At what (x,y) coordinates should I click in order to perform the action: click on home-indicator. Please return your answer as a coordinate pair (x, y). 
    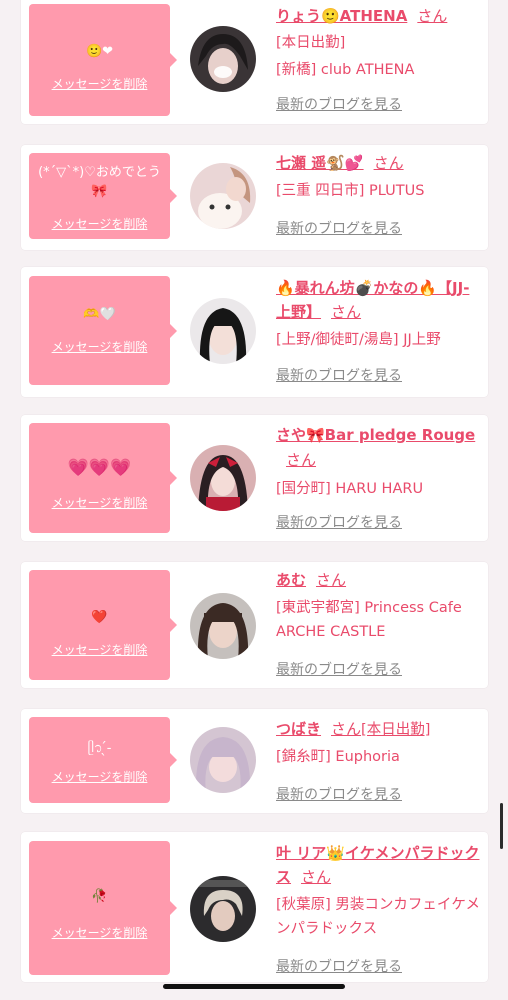
    Looking at the image, I should click on (254, 986).